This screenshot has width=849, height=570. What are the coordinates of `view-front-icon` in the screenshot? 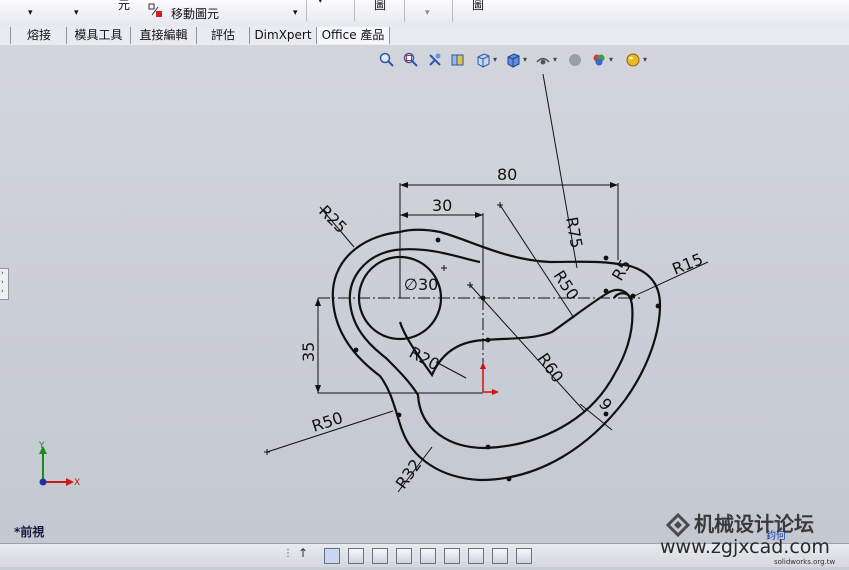 It's located at (332, 556).